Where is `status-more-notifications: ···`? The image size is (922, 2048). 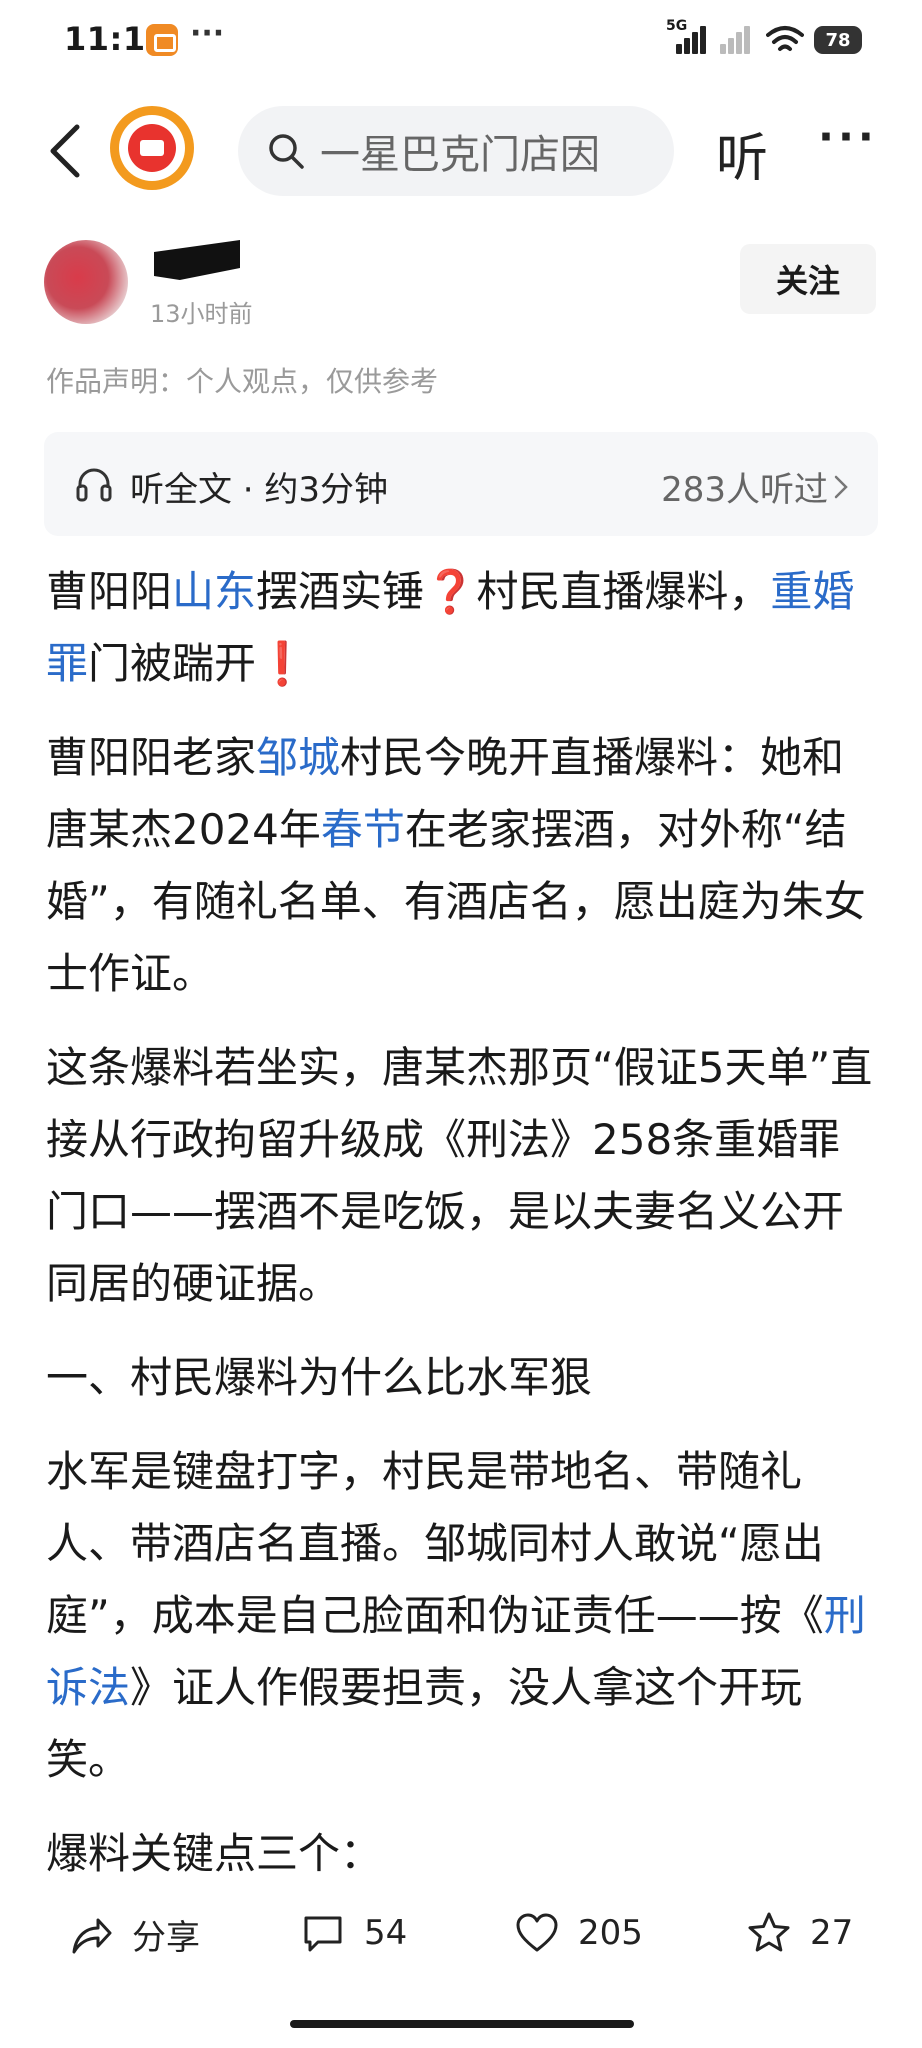 status-more-notifications: ··· is located at coordinates (207, 33).